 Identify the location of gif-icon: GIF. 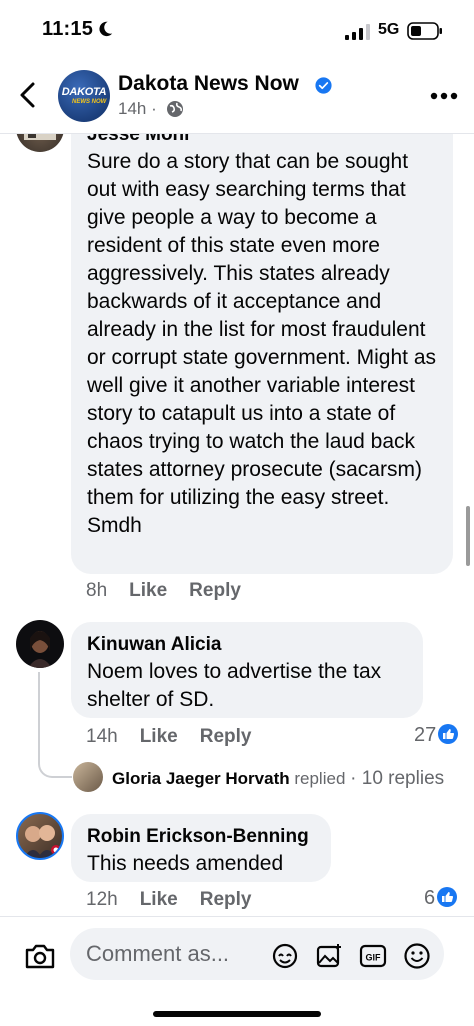
(373, 956).